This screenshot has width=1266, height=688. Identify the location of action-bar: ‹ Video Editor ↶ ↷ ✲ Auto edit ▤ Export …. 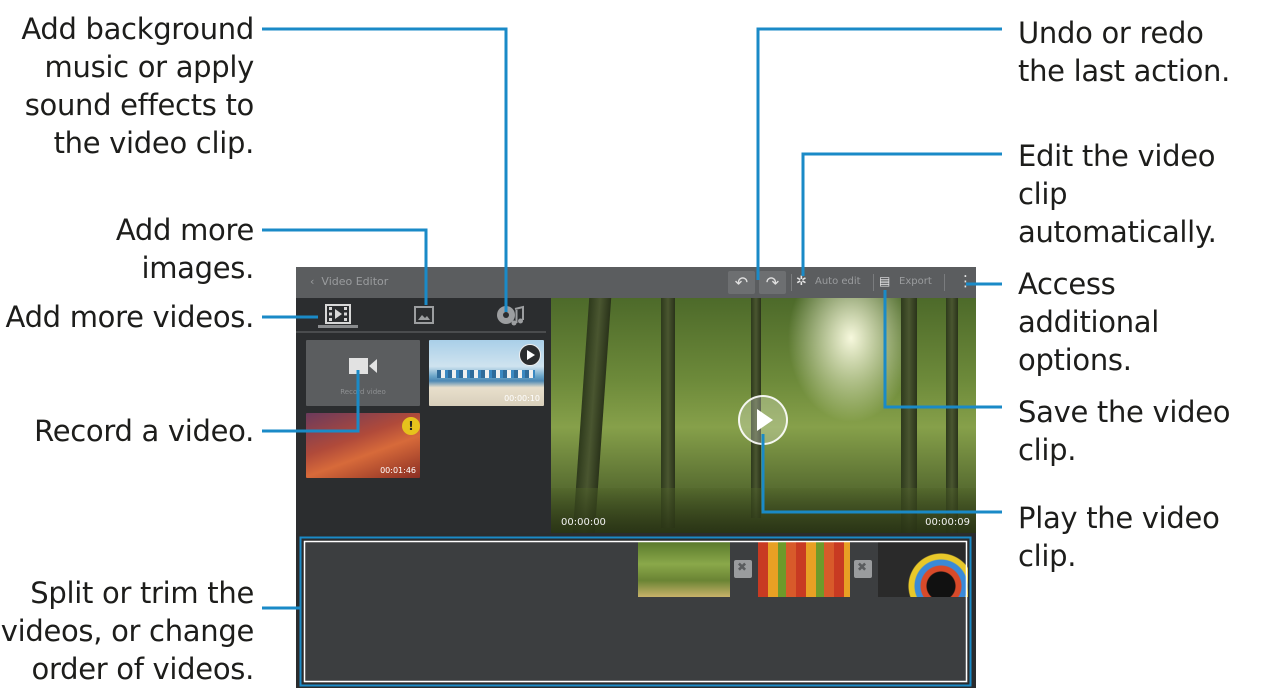
(636, 282).